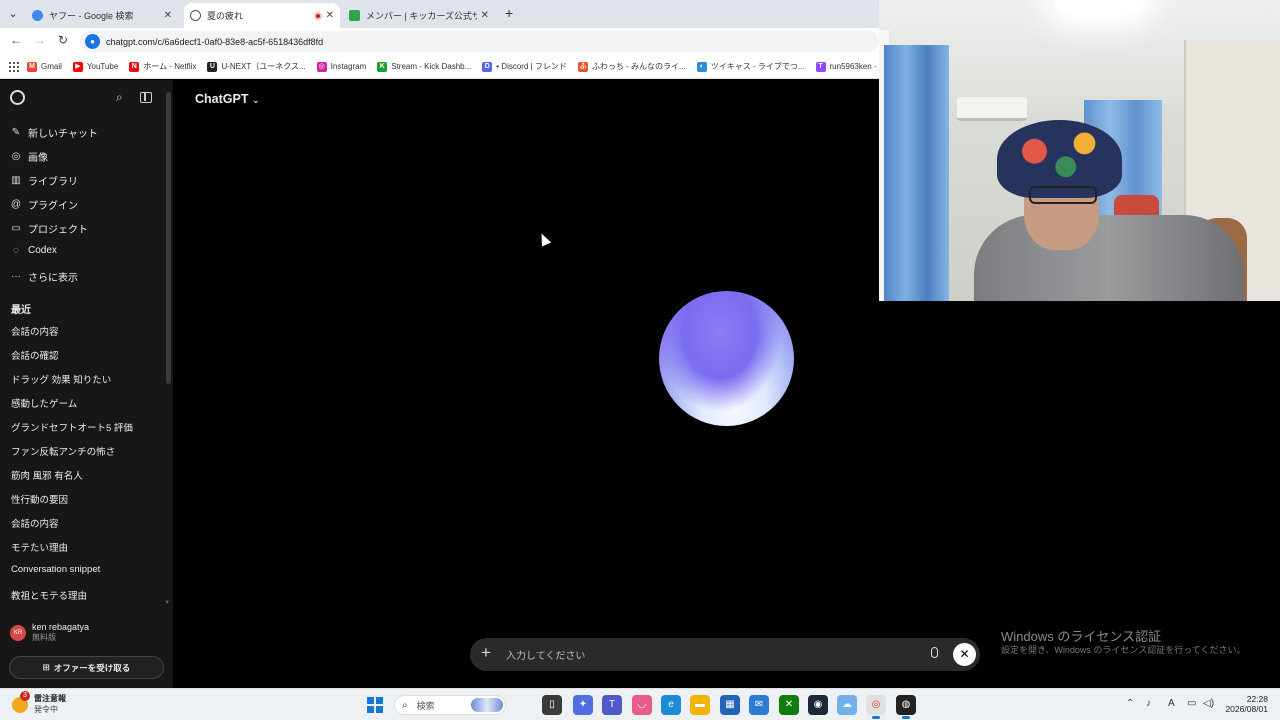  I want to click on chrome-icon: ◎, so click(876, 707).